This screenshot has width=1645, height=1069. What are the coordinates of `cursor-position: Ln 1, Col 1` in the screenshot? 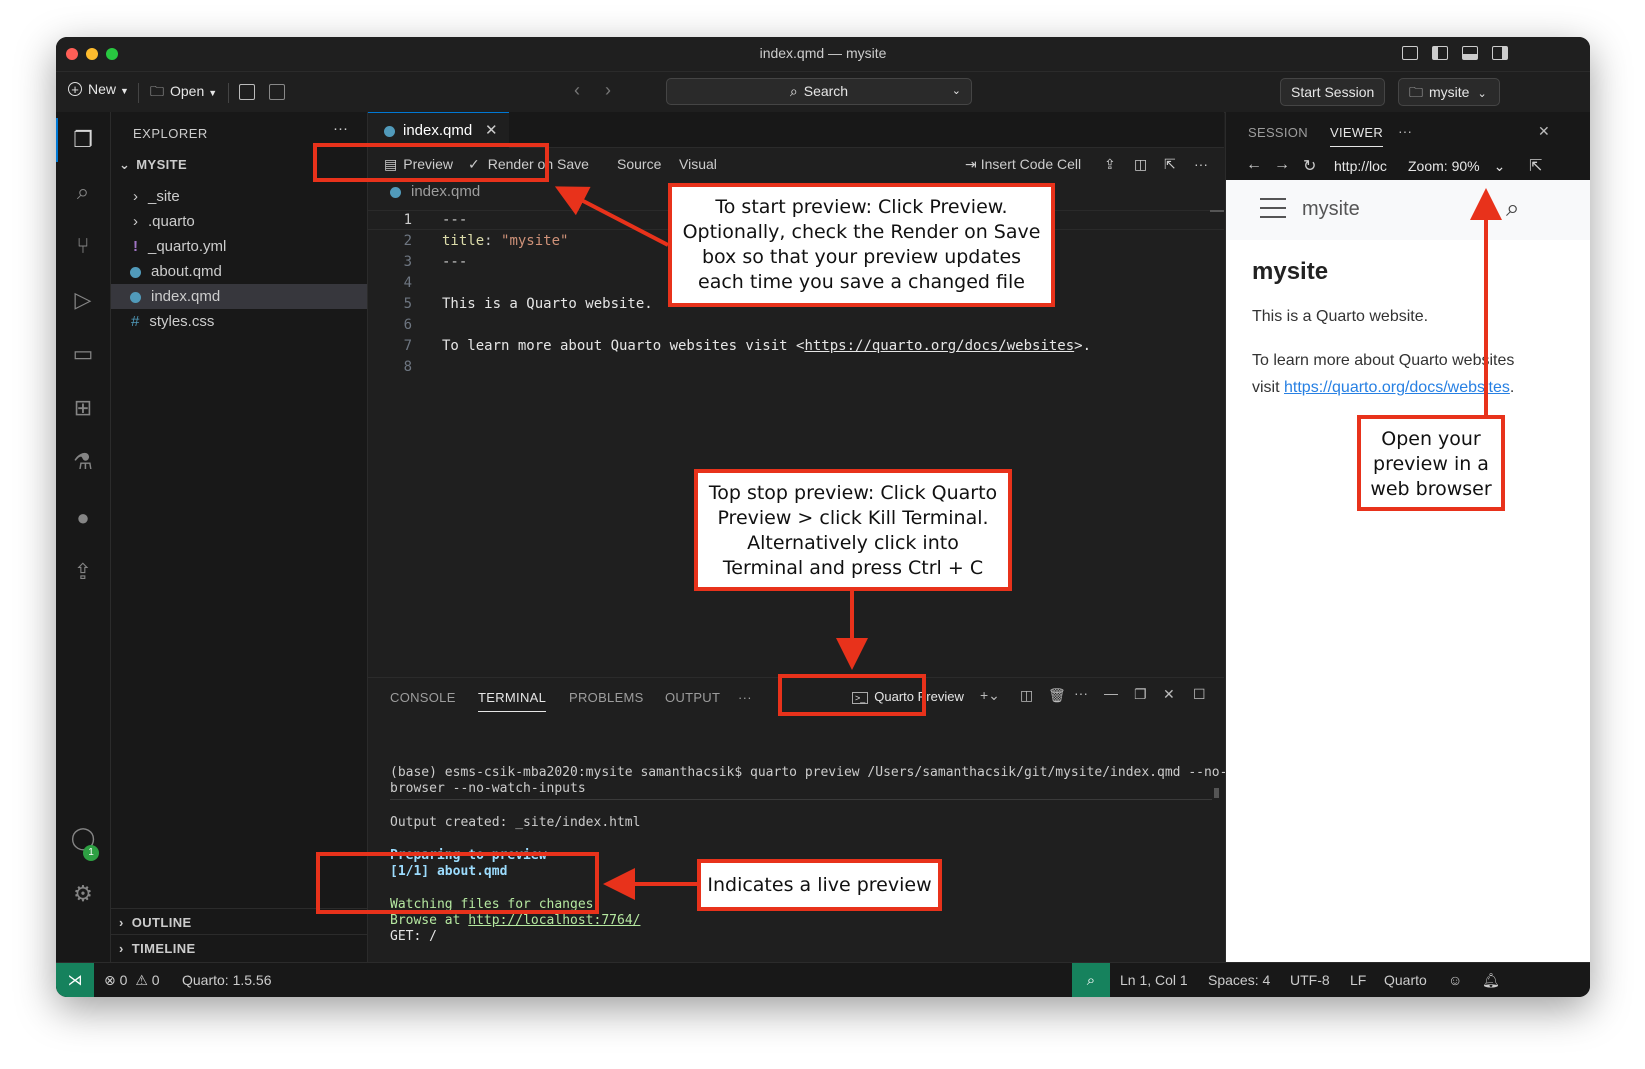 It's located at (1154, 980).